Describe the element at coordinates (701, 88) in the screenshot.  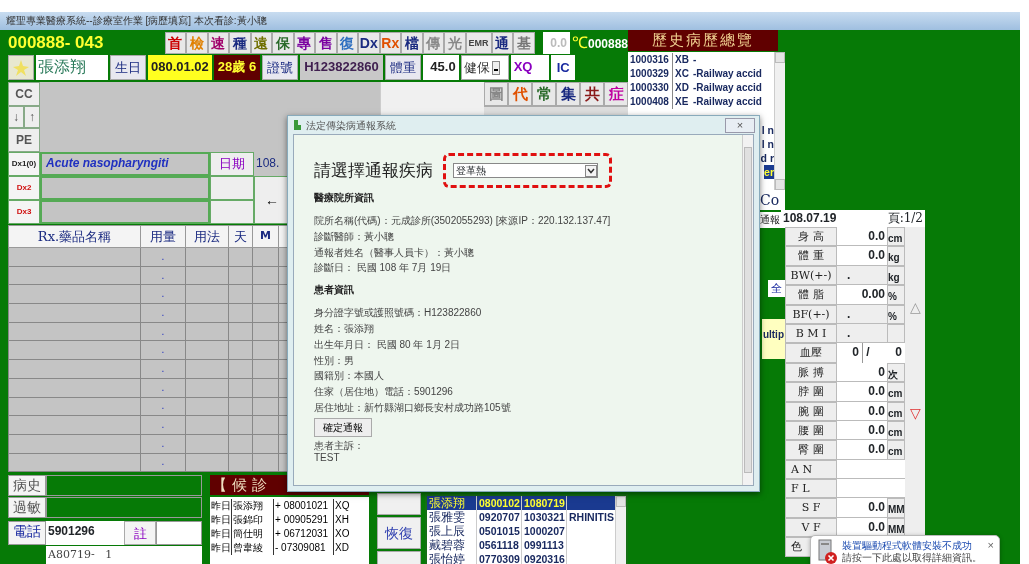
I see `history-row: 1000330 XD -Railway accid` at that location.